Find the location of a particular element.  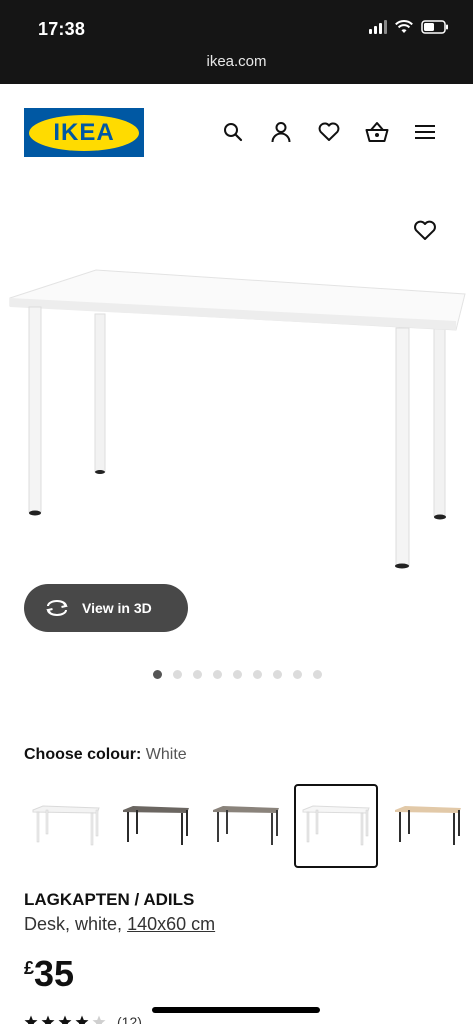

price-currency: £ is located at coordinates (29, 968).